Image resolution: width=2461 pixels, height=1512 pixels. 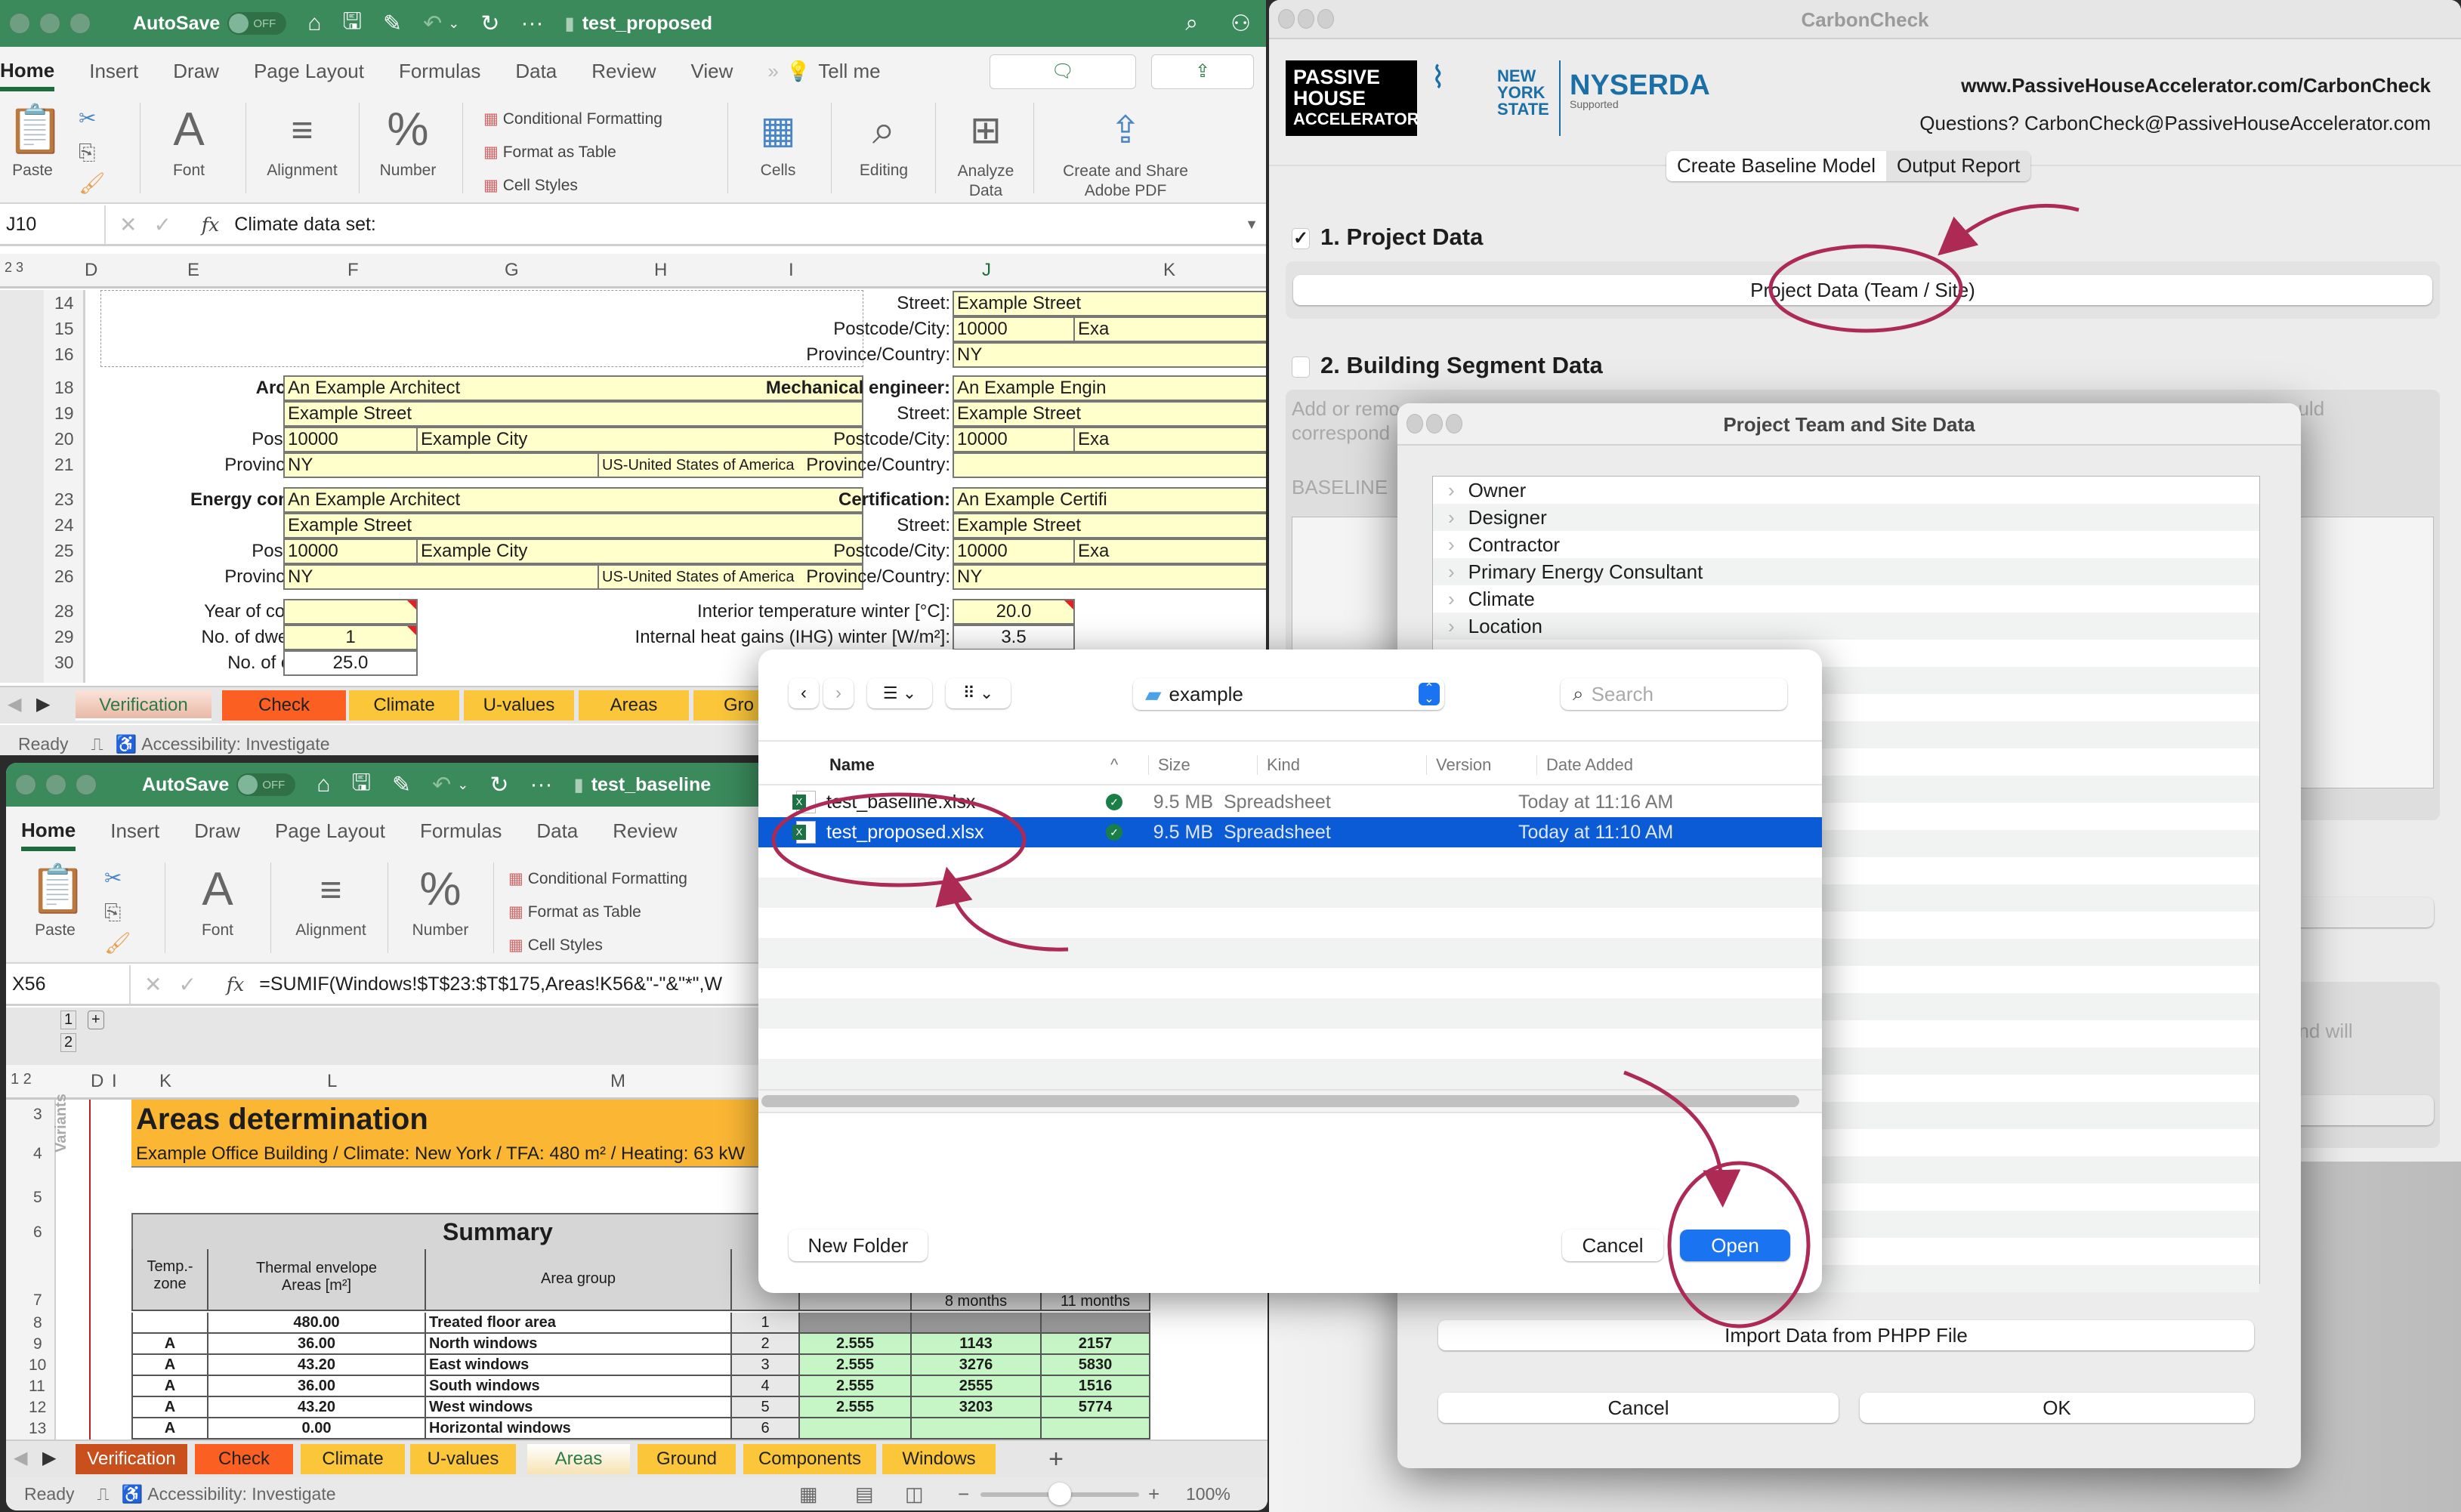 I want to click on row-header: 25, so click(x=64, y=551).